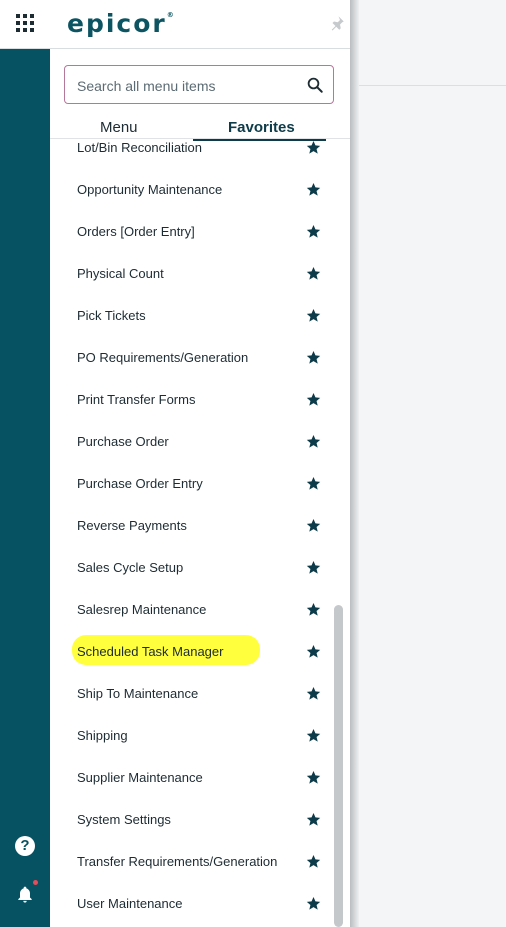  I want to click on list-item-label: Opportunity Maintenance, so click(150, 189).